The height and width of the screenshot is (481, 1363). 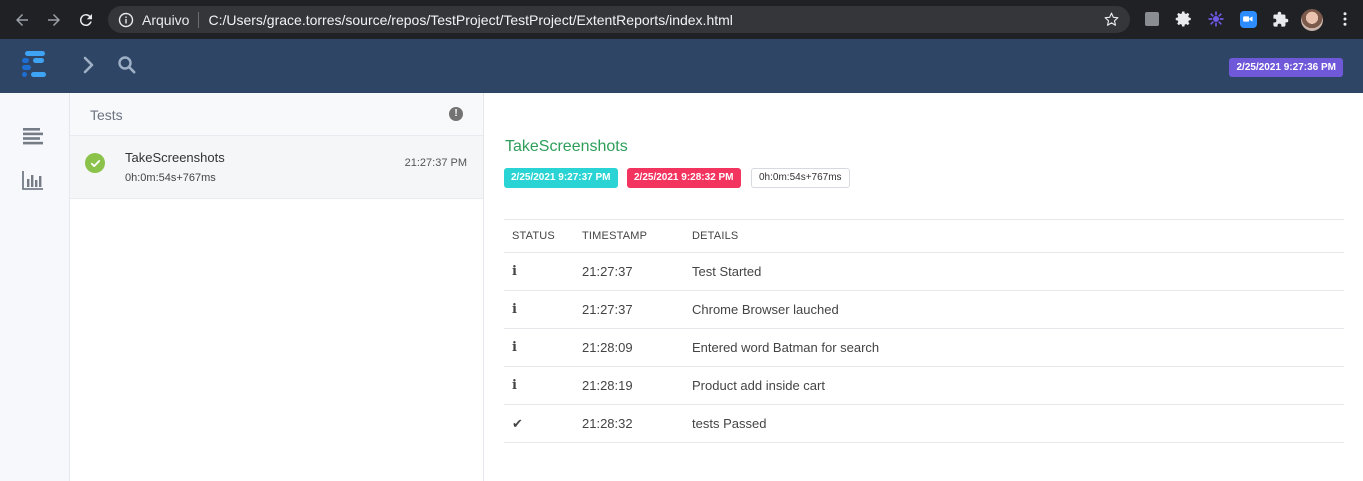 What do you see at coordinates (1216, 19) in the screenshot?
I see `dev-extension-icon` at bounding box center [1216, 19].